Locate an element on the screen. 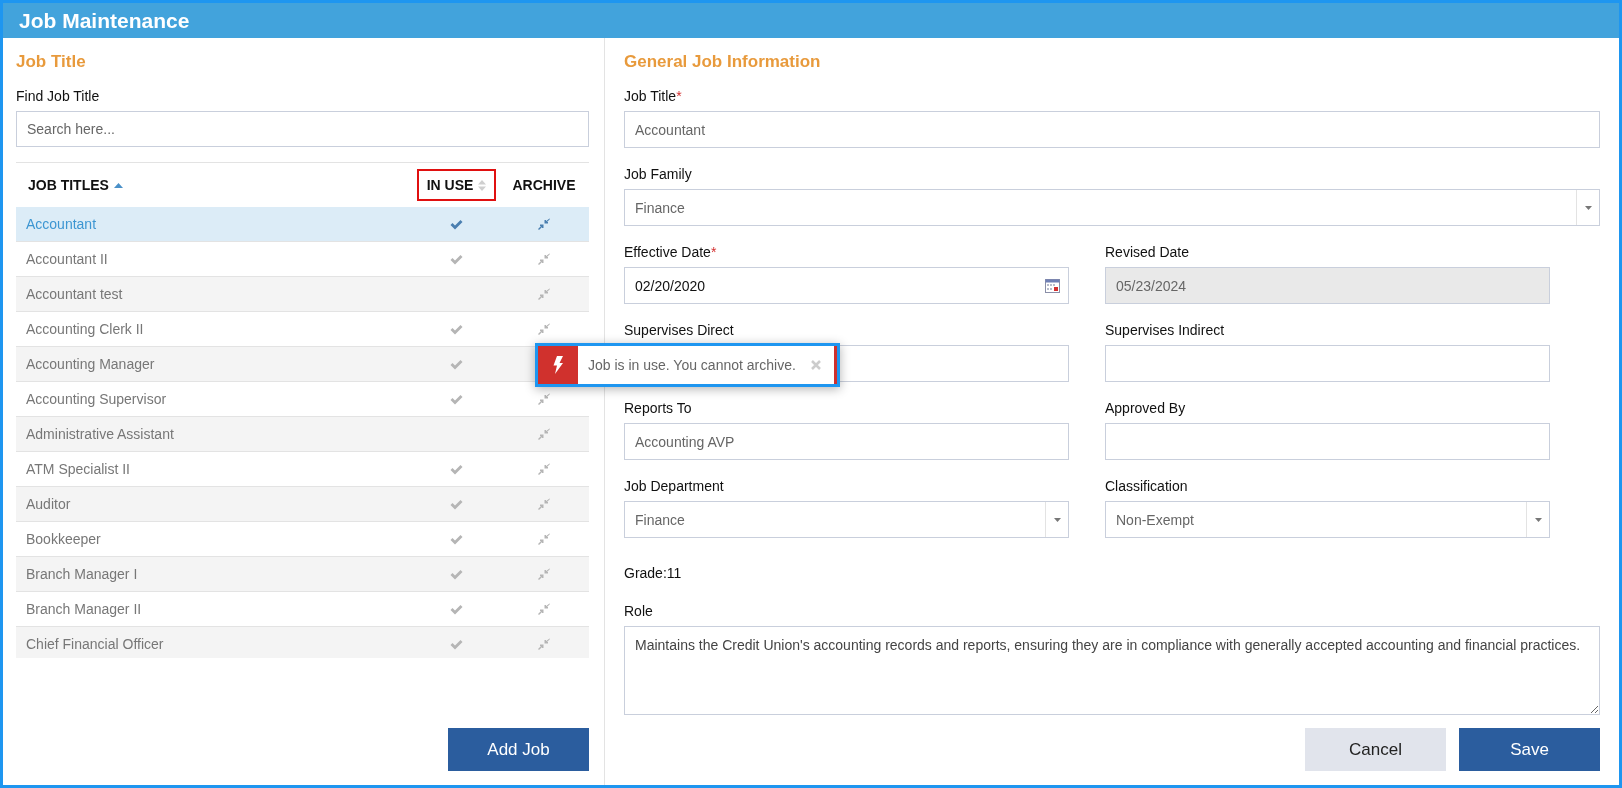 The width and height of the screenshot is (1622, 788). date-field: 02/20/2020 is located at coordinates (846, 285).